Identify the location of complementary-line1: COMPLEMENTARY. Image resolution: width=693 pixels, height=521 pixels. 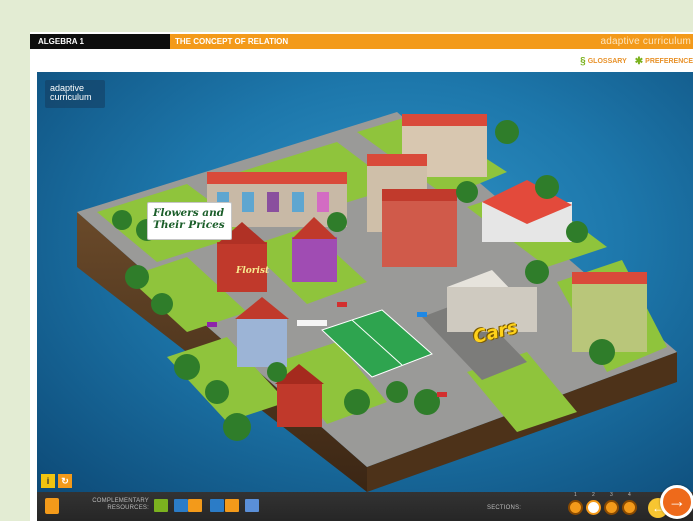
(120, 501).